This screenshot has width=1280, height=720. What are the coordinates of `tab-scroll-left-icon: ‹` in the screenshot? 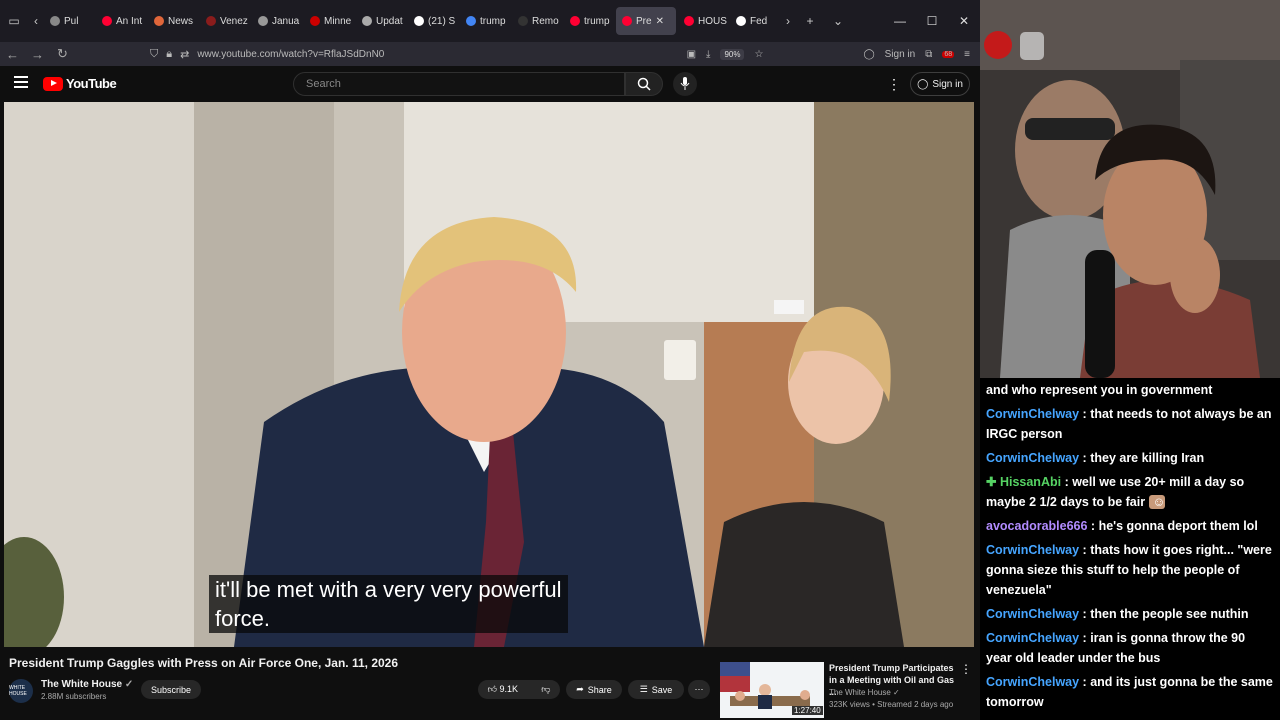 It's located at (36, 21).